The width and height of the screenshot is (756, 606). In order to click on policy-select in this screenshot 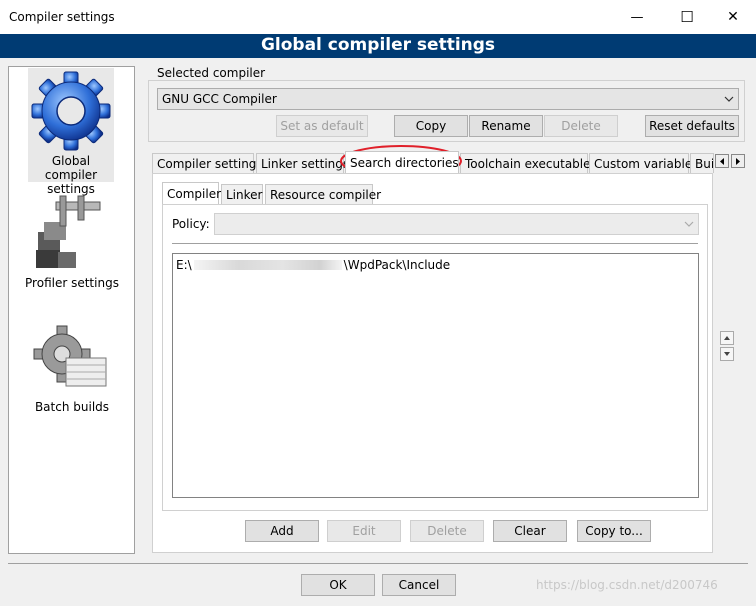, I will do `click(456, 224)`.